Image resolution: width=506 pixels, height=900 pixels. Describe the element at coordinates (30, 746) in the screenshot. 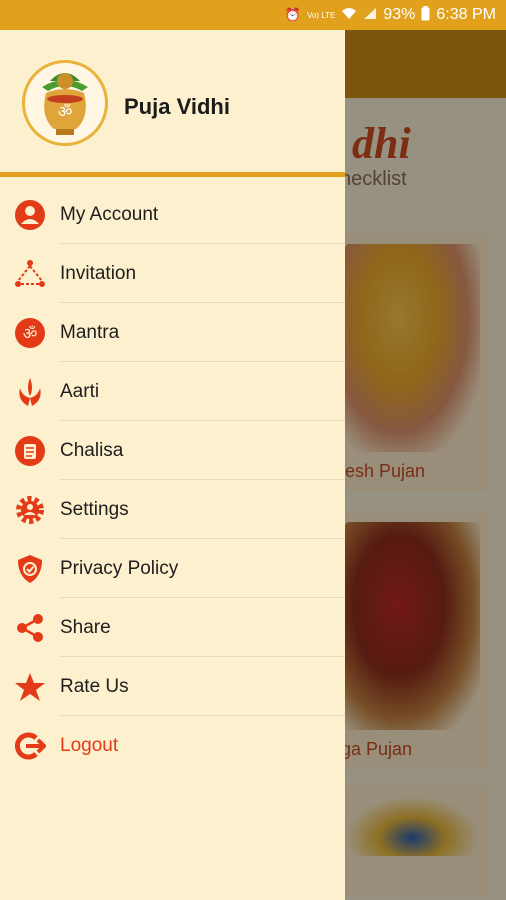

I see `logout-icon` at that location.